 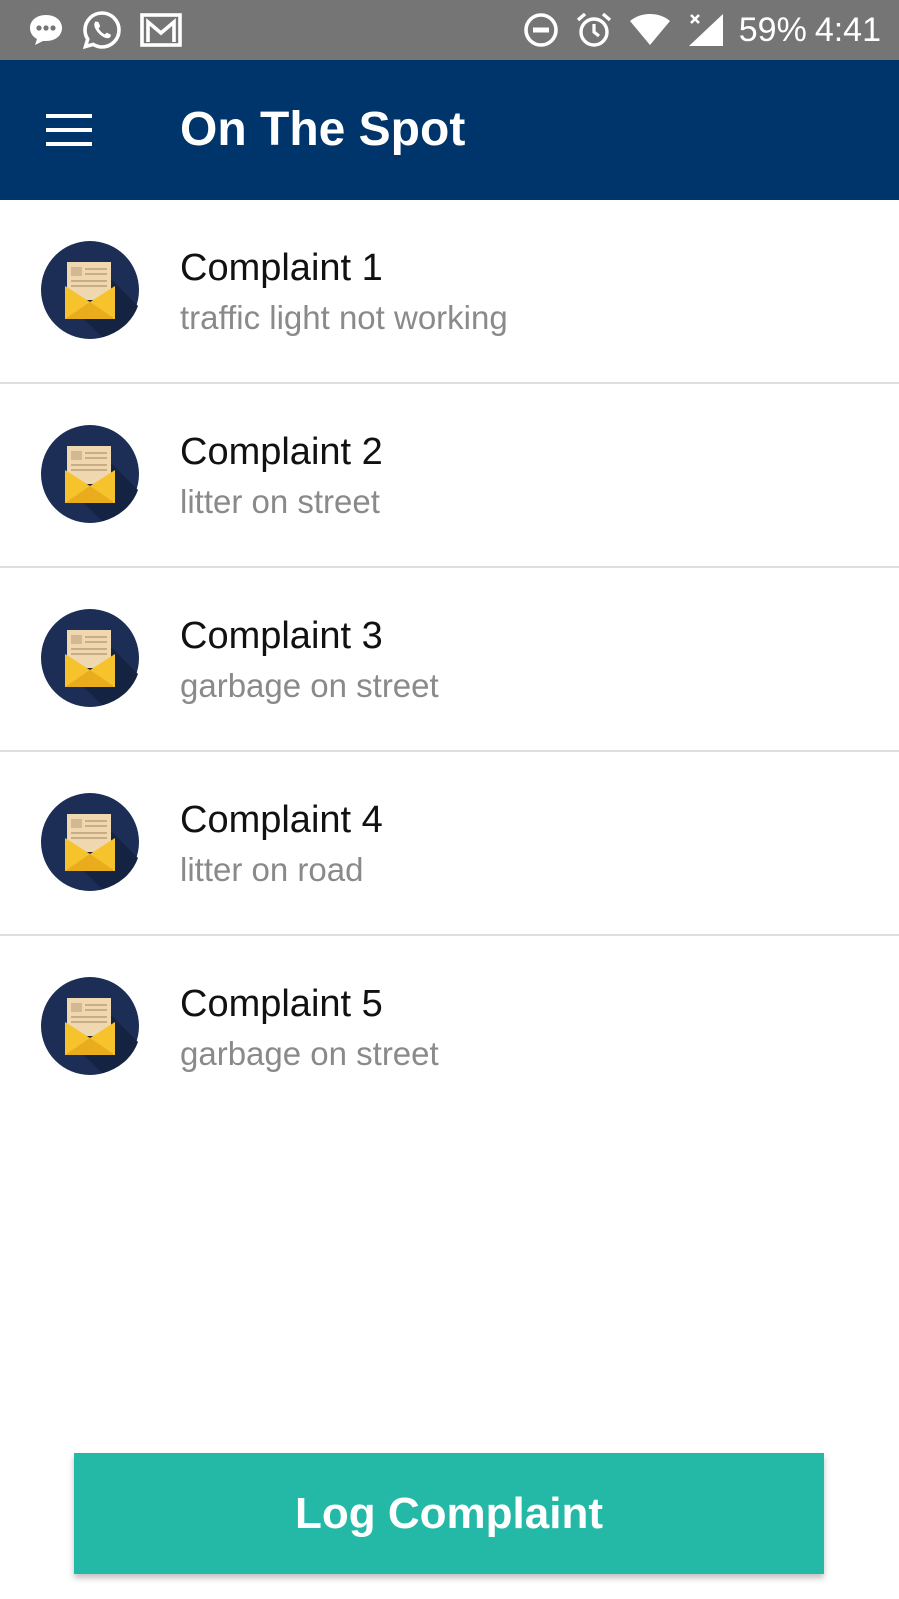 What do you see at coordinates (594, 30) in the screenshot?
I see `alarm-icon` at bounding box center [594, 30].